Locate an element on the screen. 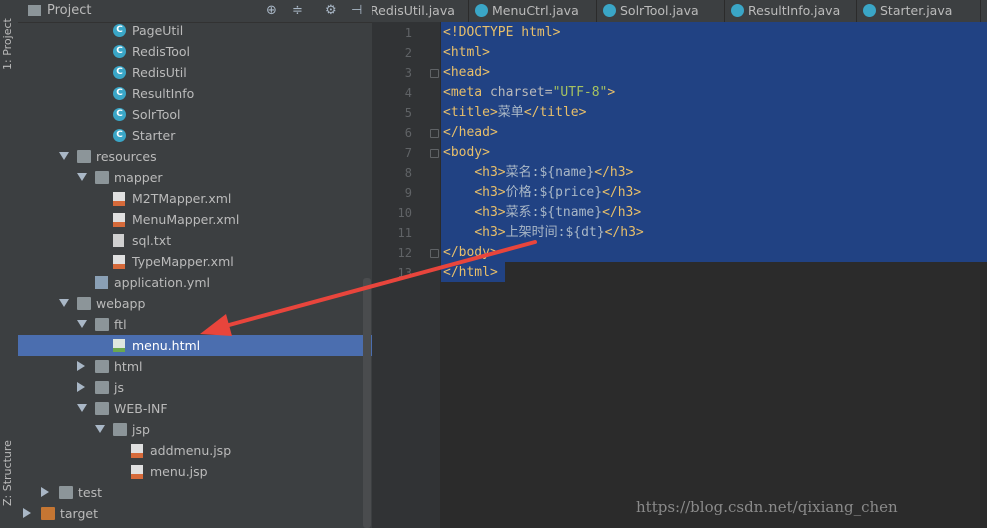 The height and width of the screenshot is (528, 987). editor-tab-label: SolrTool.java is located at coordinates (659, 10).